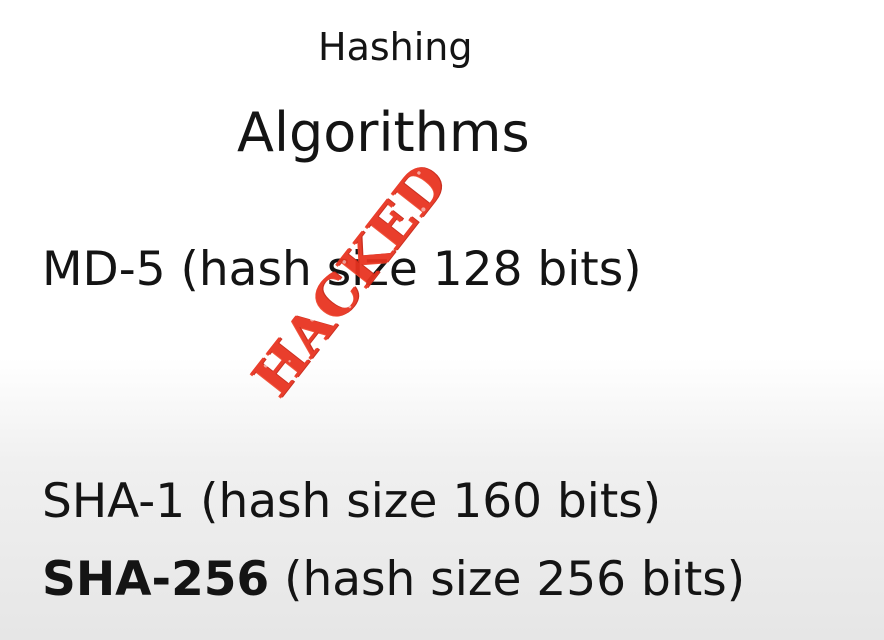 Image resolution: width=884 pixels, height=640 pixels. Describe the element at coordinates (156, 579) in the screenshot. I see `item-name: SHA-256` at that location.